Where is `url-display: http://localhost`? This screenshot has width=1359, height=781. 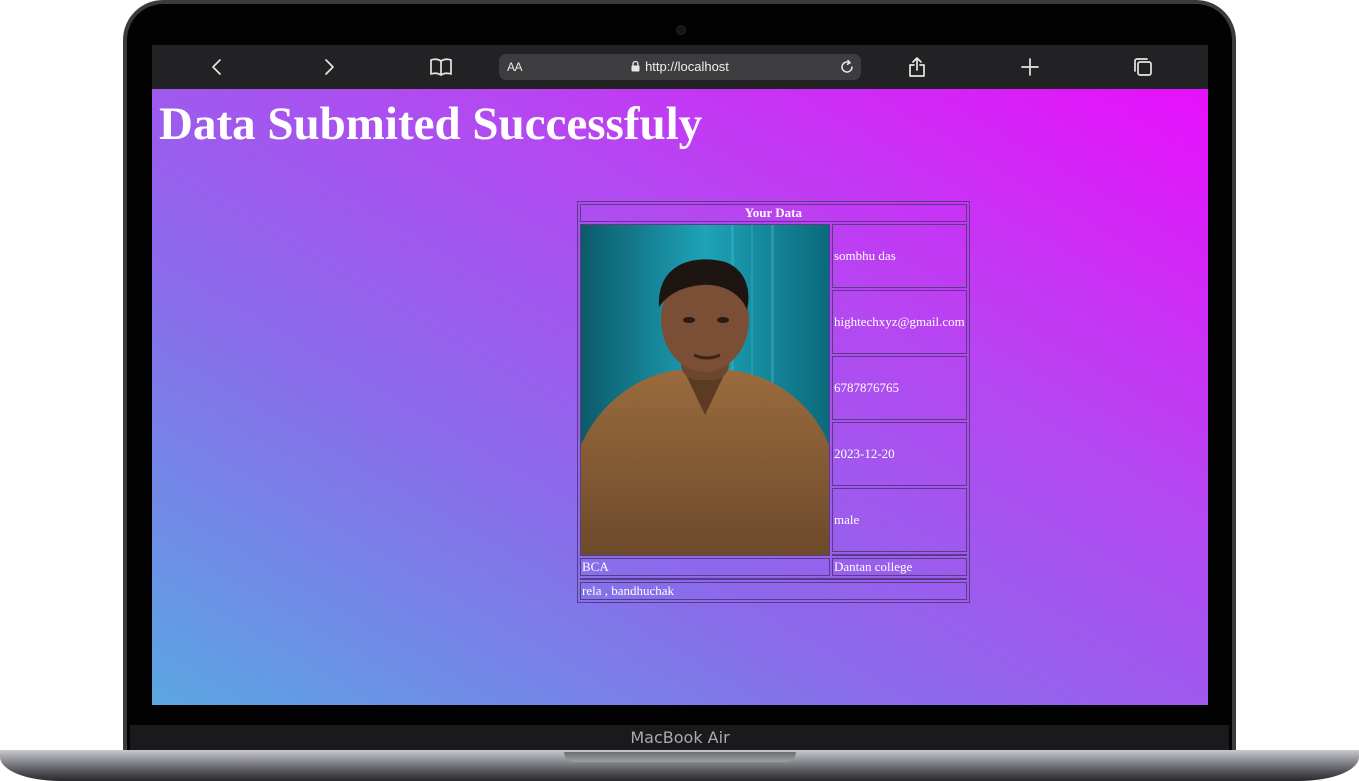
url-display: http://localhost is located at coordinates (680, 66).